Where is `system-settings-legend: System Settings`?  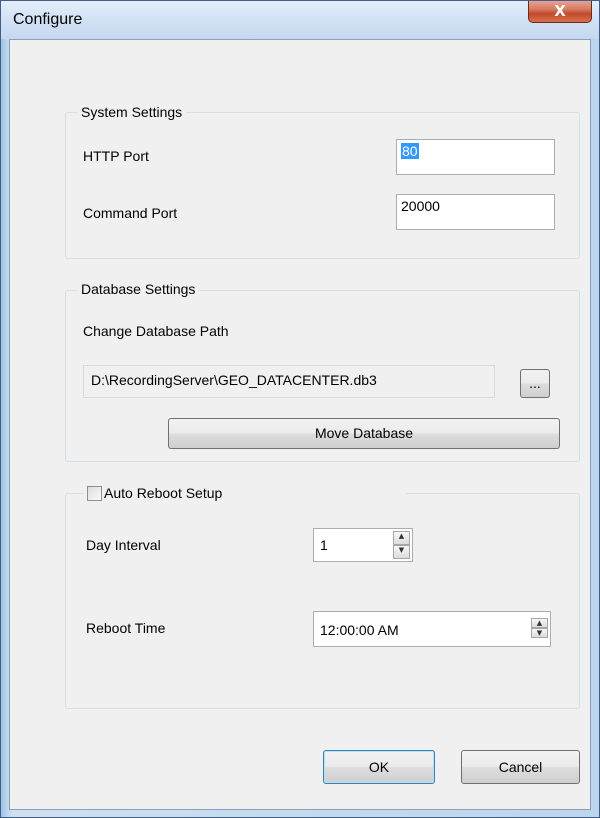 system-settings-legend: System Settings is located at coordinates (132, 112).